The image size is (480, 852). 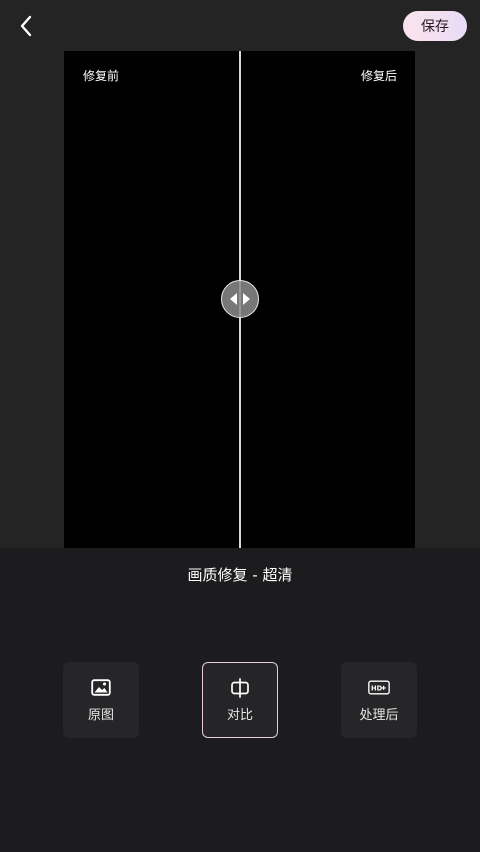 What do you see at coordinates (239, 715) in the screenshot?
I see `option-compare-label: 对比` at bounding box center [239, 715].